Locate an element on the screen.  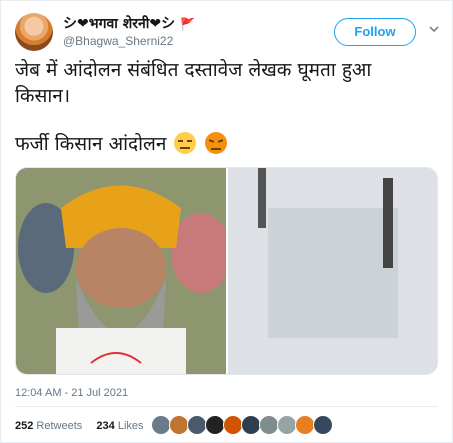
tweet-timestamp: 12:04 AM - 21 Jul 2021 is located at coordinates (71, 393).